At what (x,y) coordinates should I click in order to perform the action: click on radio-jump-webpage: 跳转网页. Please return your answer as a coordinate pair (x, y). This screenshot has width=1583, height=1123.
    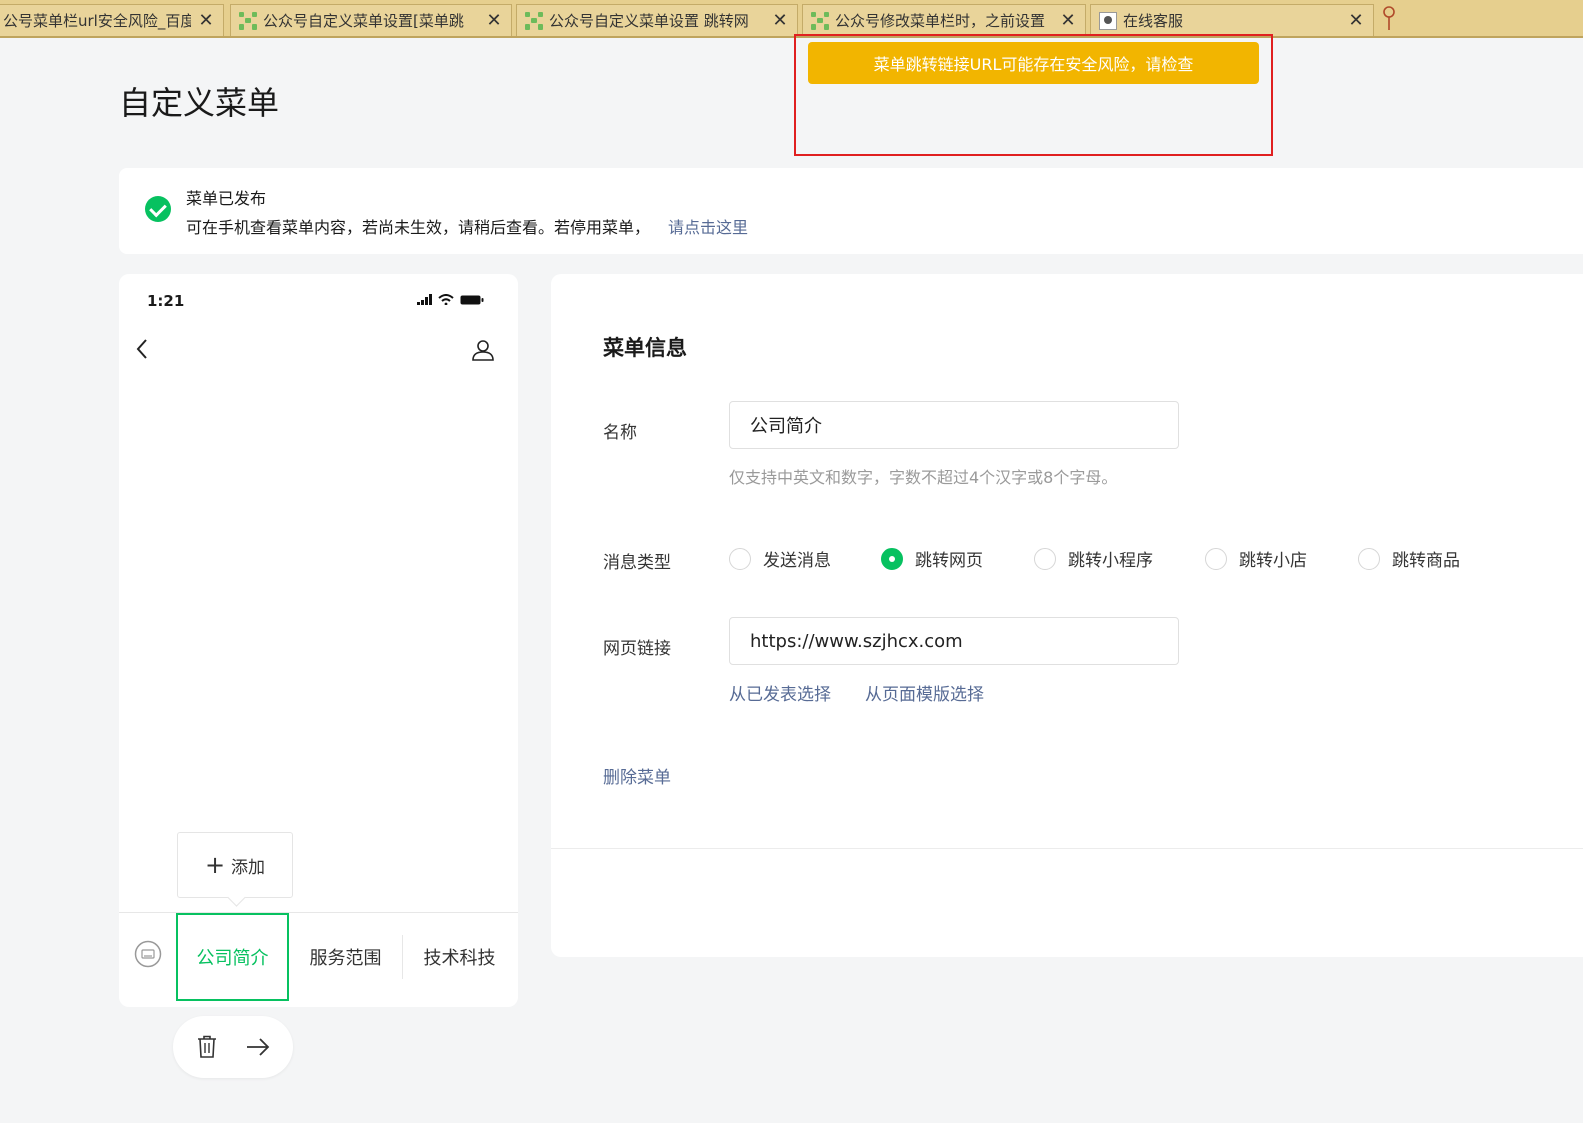
    Looking at the image, I should click on (932, 558).